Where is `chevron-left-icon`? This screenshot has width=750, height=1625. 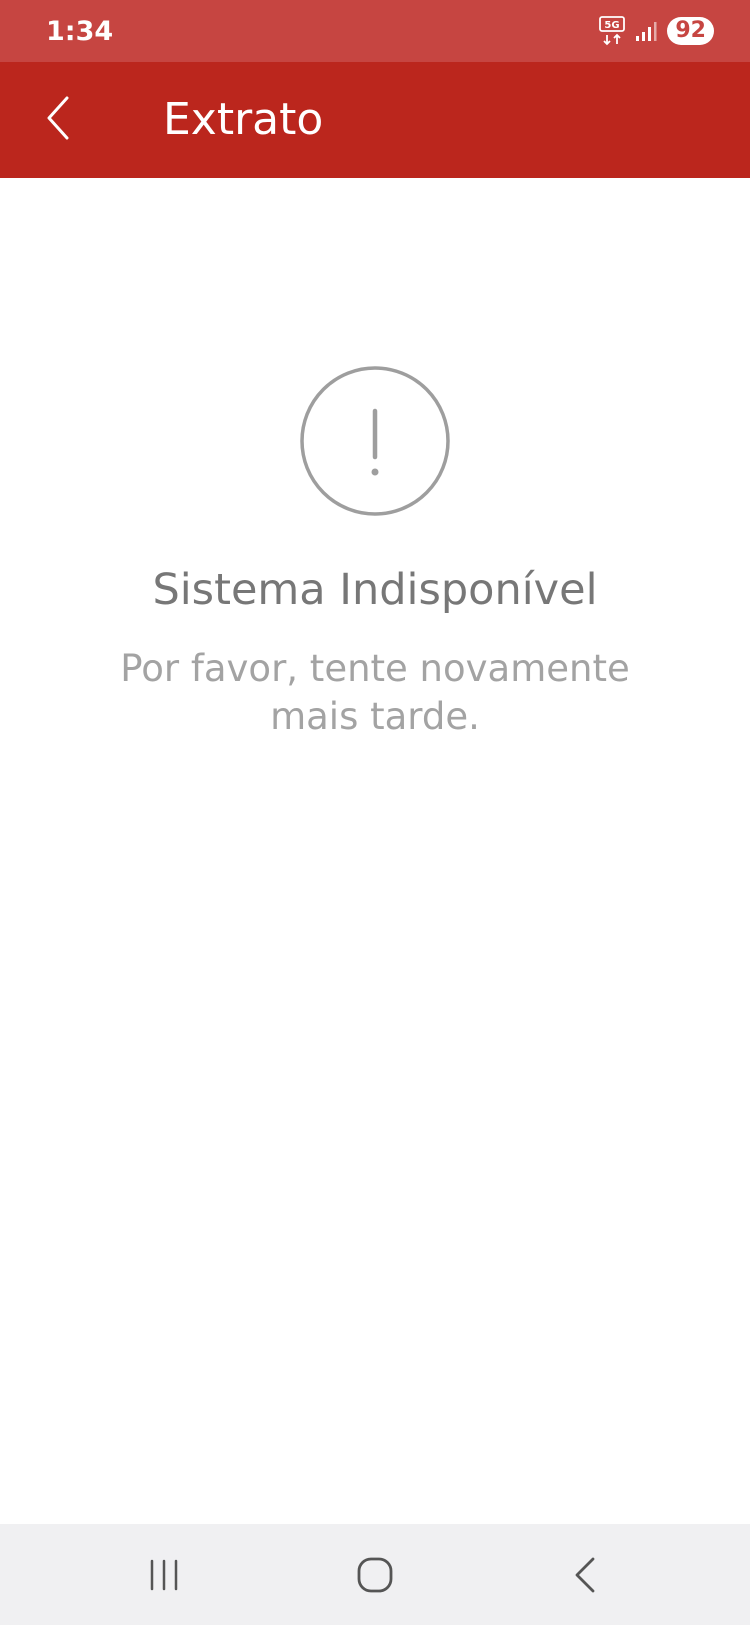 chevron-left-icon is located at coordinates (58, 118).